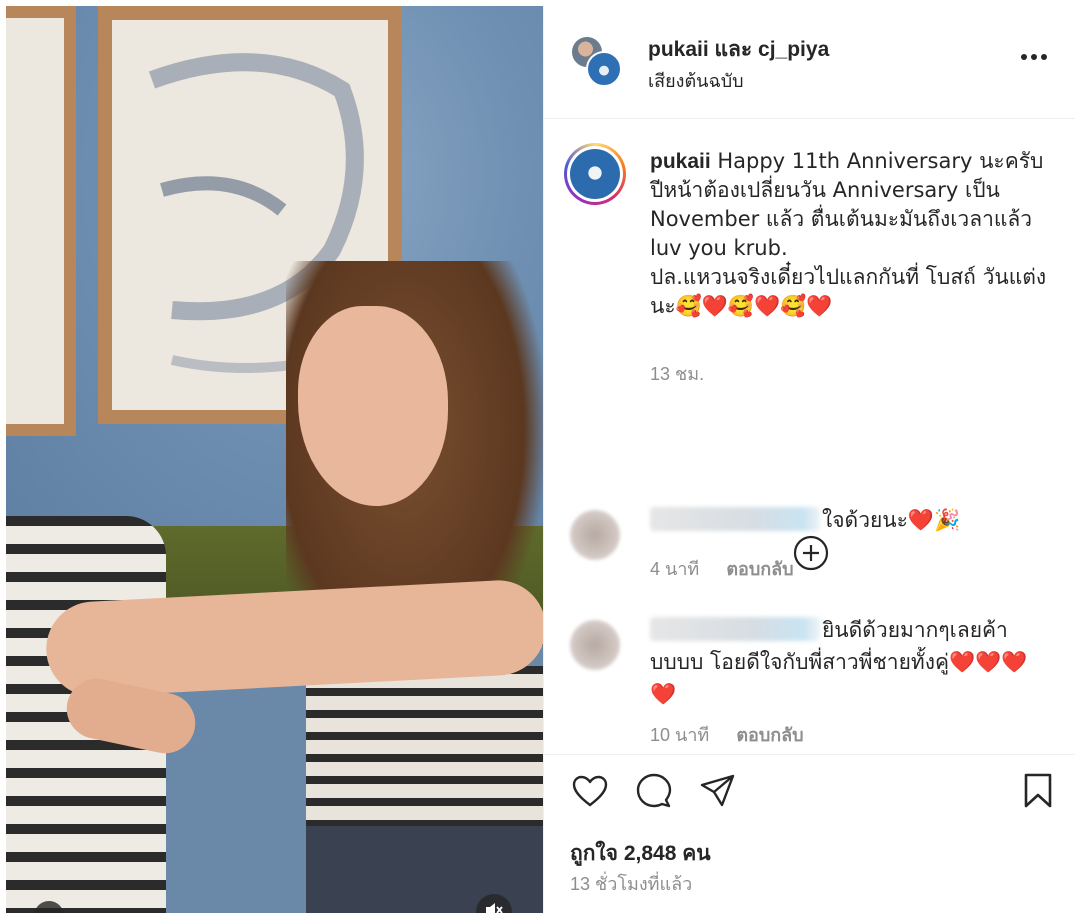  I want to click on share-button, so click(718, 791).